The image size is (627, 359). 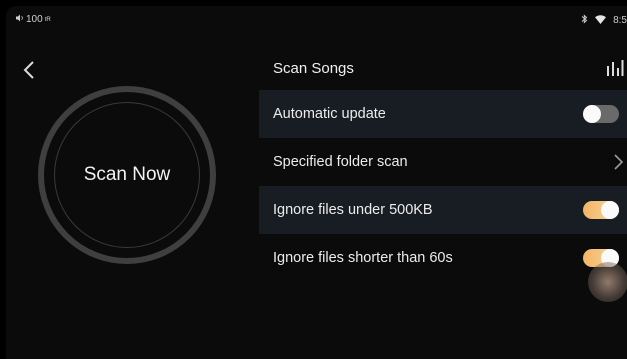 What do you see at coordinates (329, 114) in the screenshot?
I see `setting-label: Automatic update` at bounding box center [329, 114].